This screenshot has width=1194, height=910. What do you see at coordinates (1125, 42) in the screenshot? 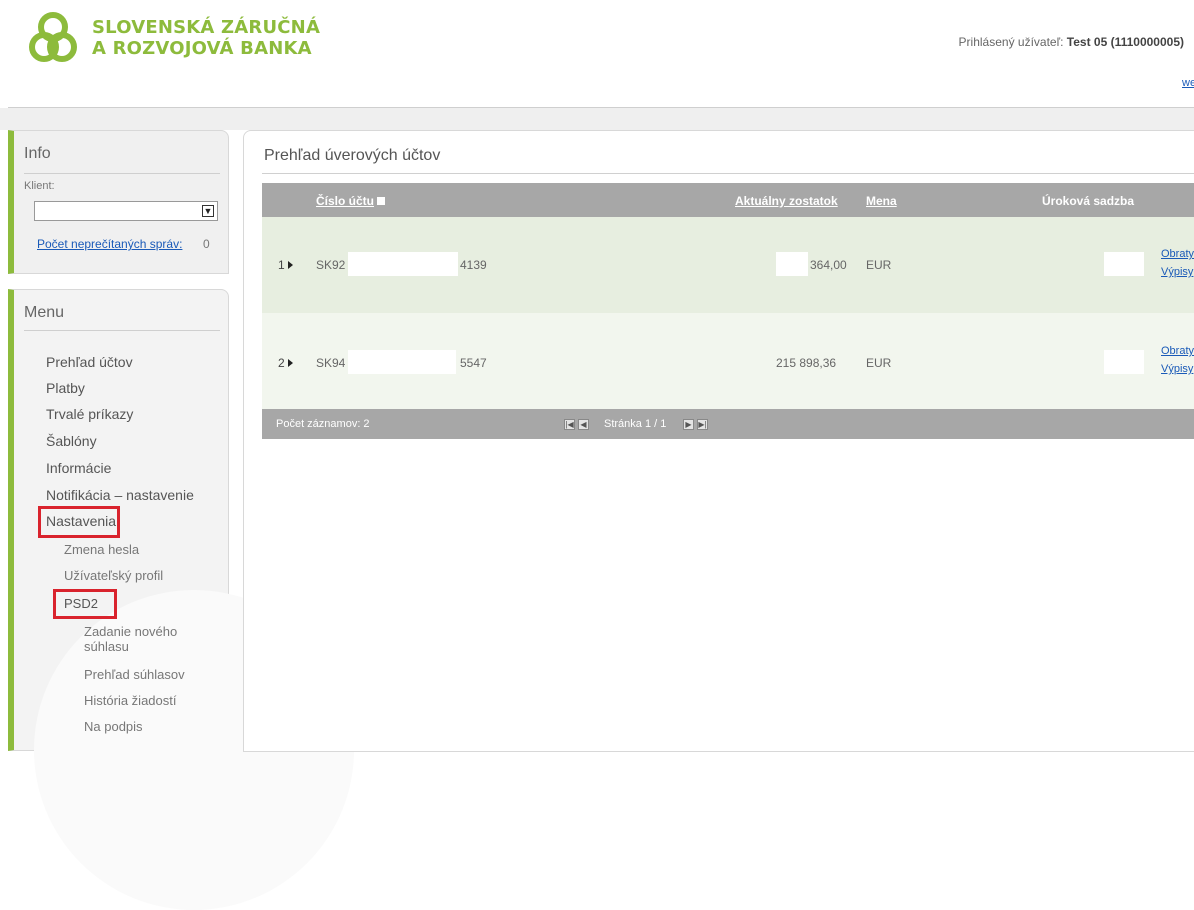
I see `logged-user-name: Test 05 (1110000005)` at bounding box center [1125, 42].